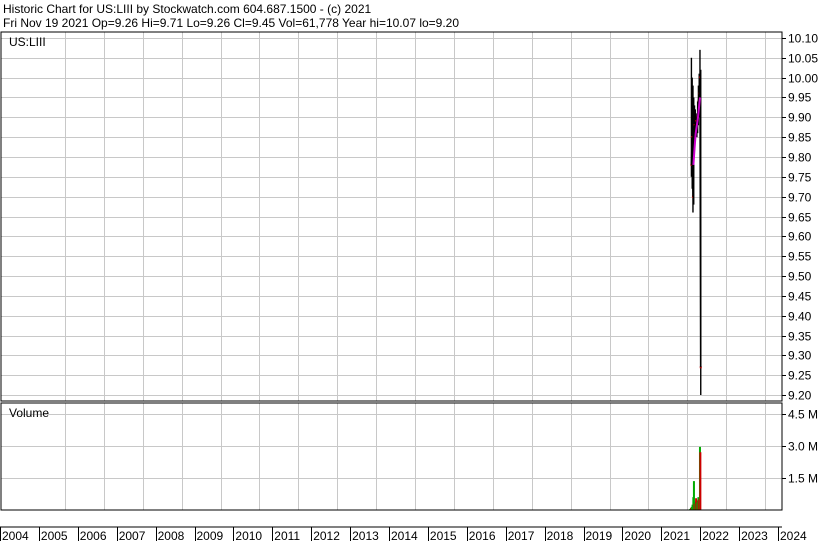  What do you see at coordinates (800, 98) in the screenshot?
I see `price-tick-label: 9.95` at bounding box center [800, 98].